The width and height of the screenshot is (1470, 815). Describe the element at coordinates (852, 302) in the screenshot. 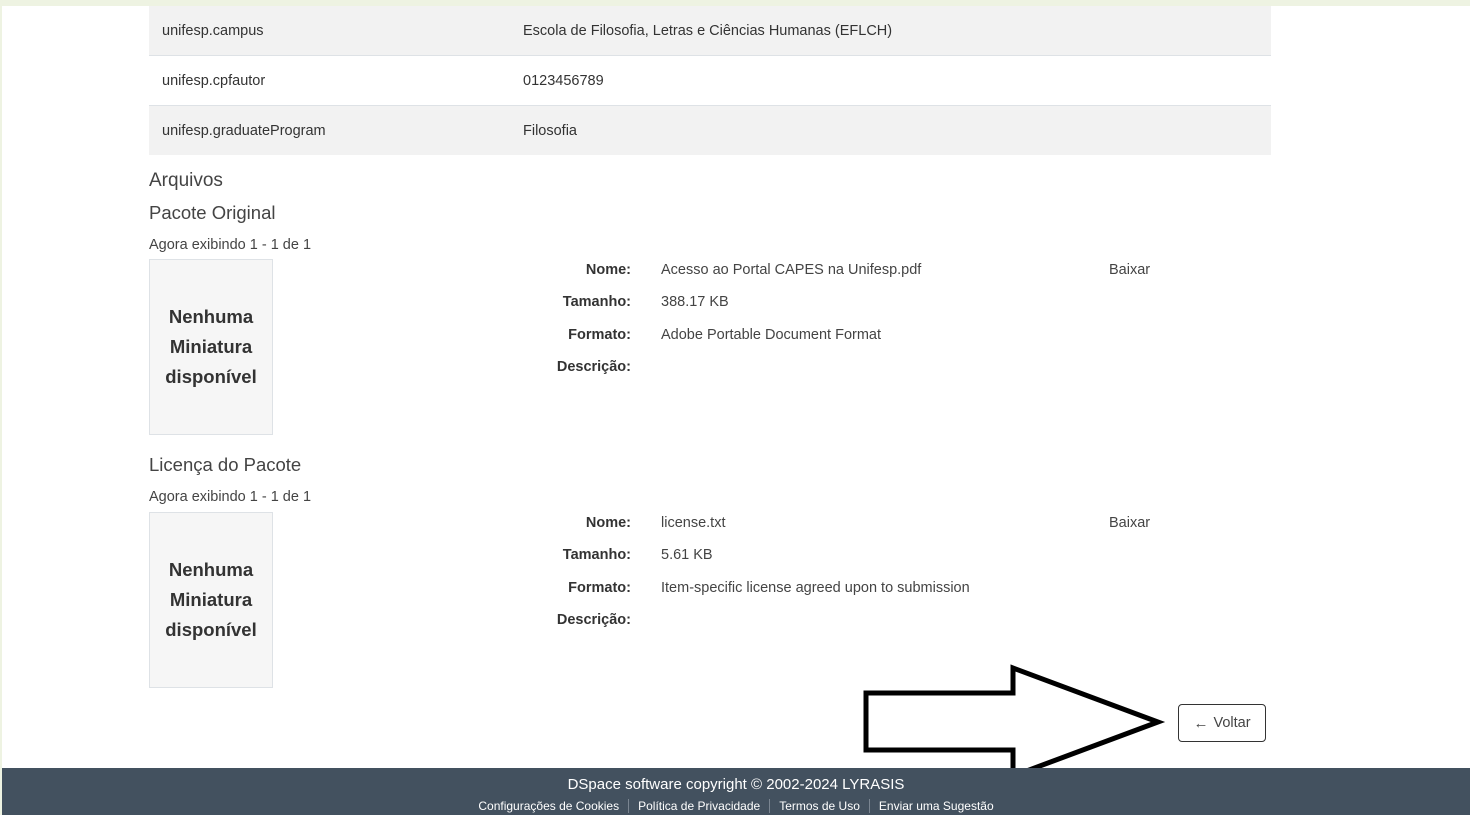

I see `file-size-row: Tamanho: 388.17 KB` at that location.